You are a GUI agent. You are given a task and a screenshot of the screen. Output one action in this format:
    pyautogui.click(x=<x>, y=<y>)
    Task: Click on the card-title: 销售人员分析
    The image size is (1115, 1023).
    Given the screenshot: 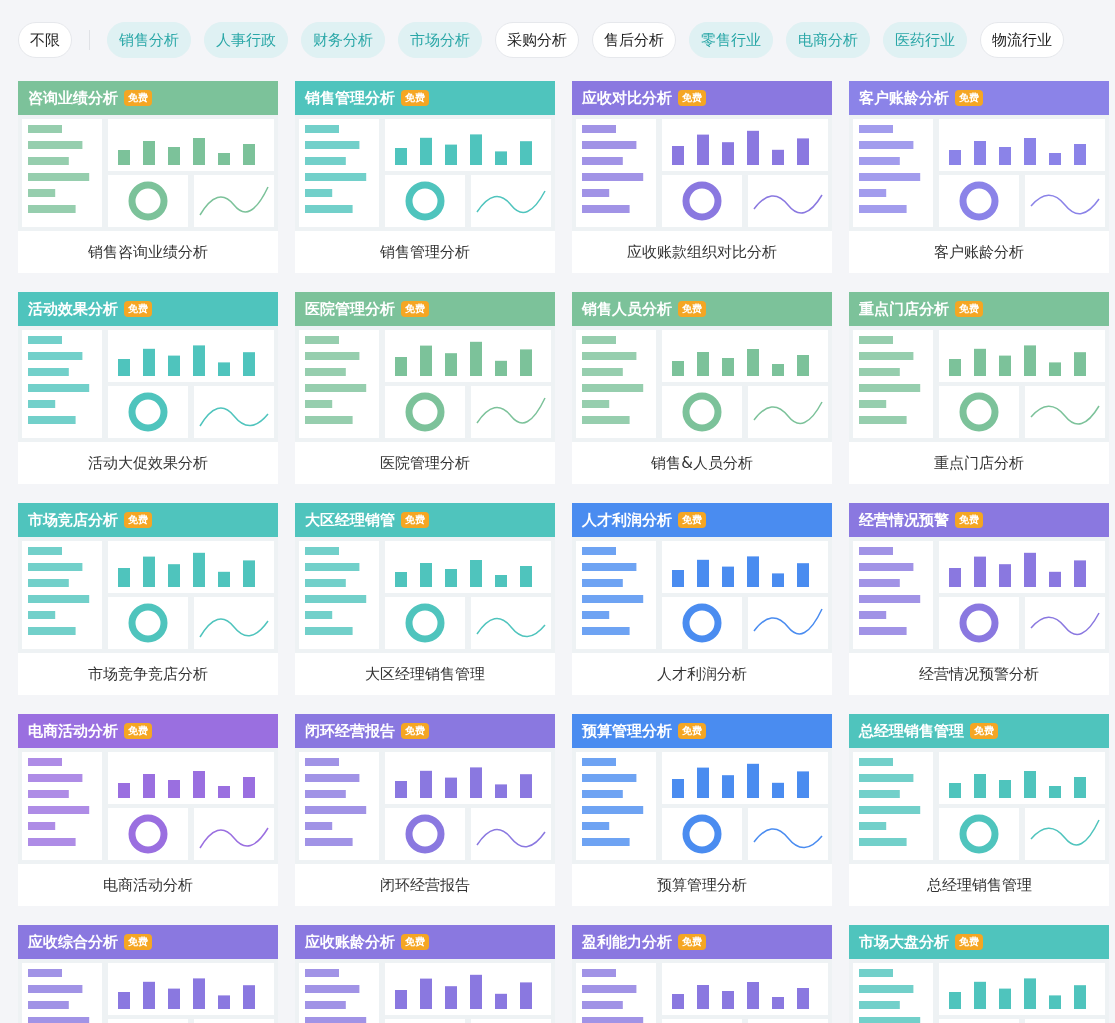 What is the action you would take?
    pyautogui.click(x=627, y=309)
    